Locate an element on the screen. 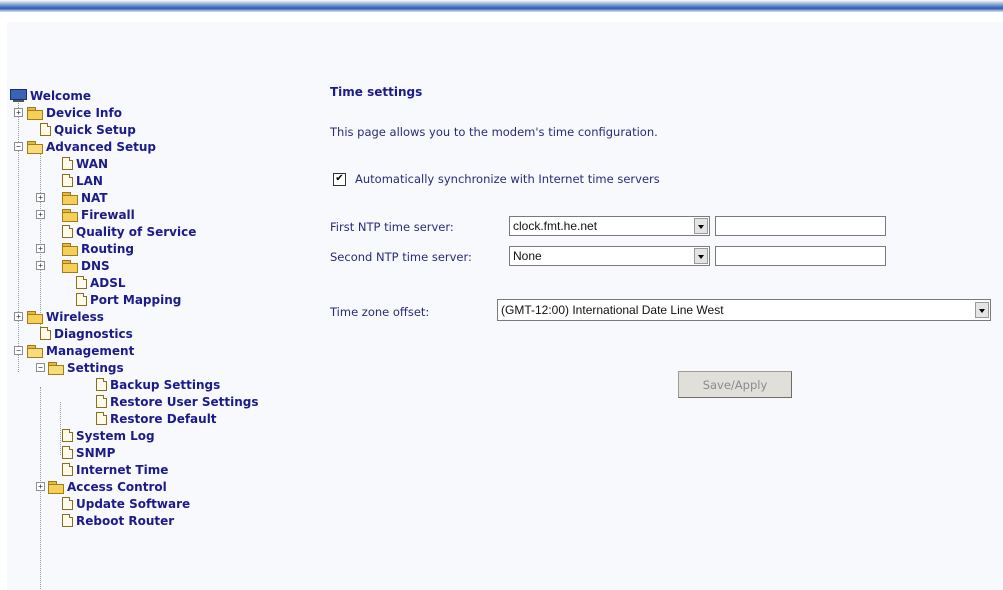 Image resolution: width=1003 pixels, height=590 pixels. tree-item-label: NAT is located at coordinates (94, 197).